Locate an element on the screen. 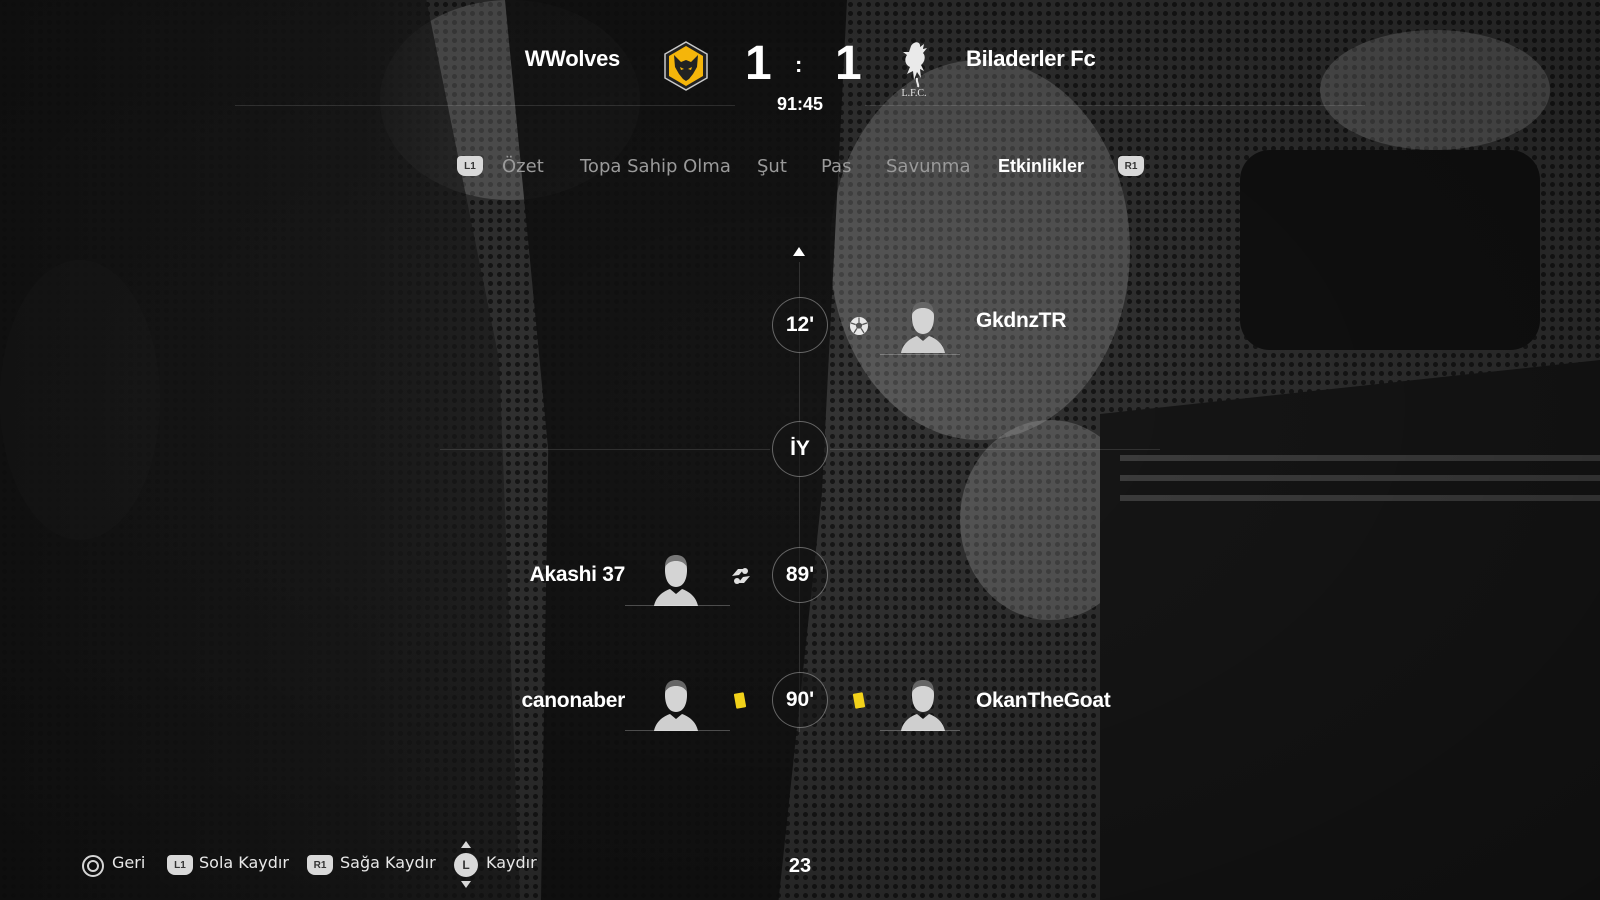 The height and width of the screenshot is (900, 1600). stick-up-arrow-icon is located at coordinates (466, 844).